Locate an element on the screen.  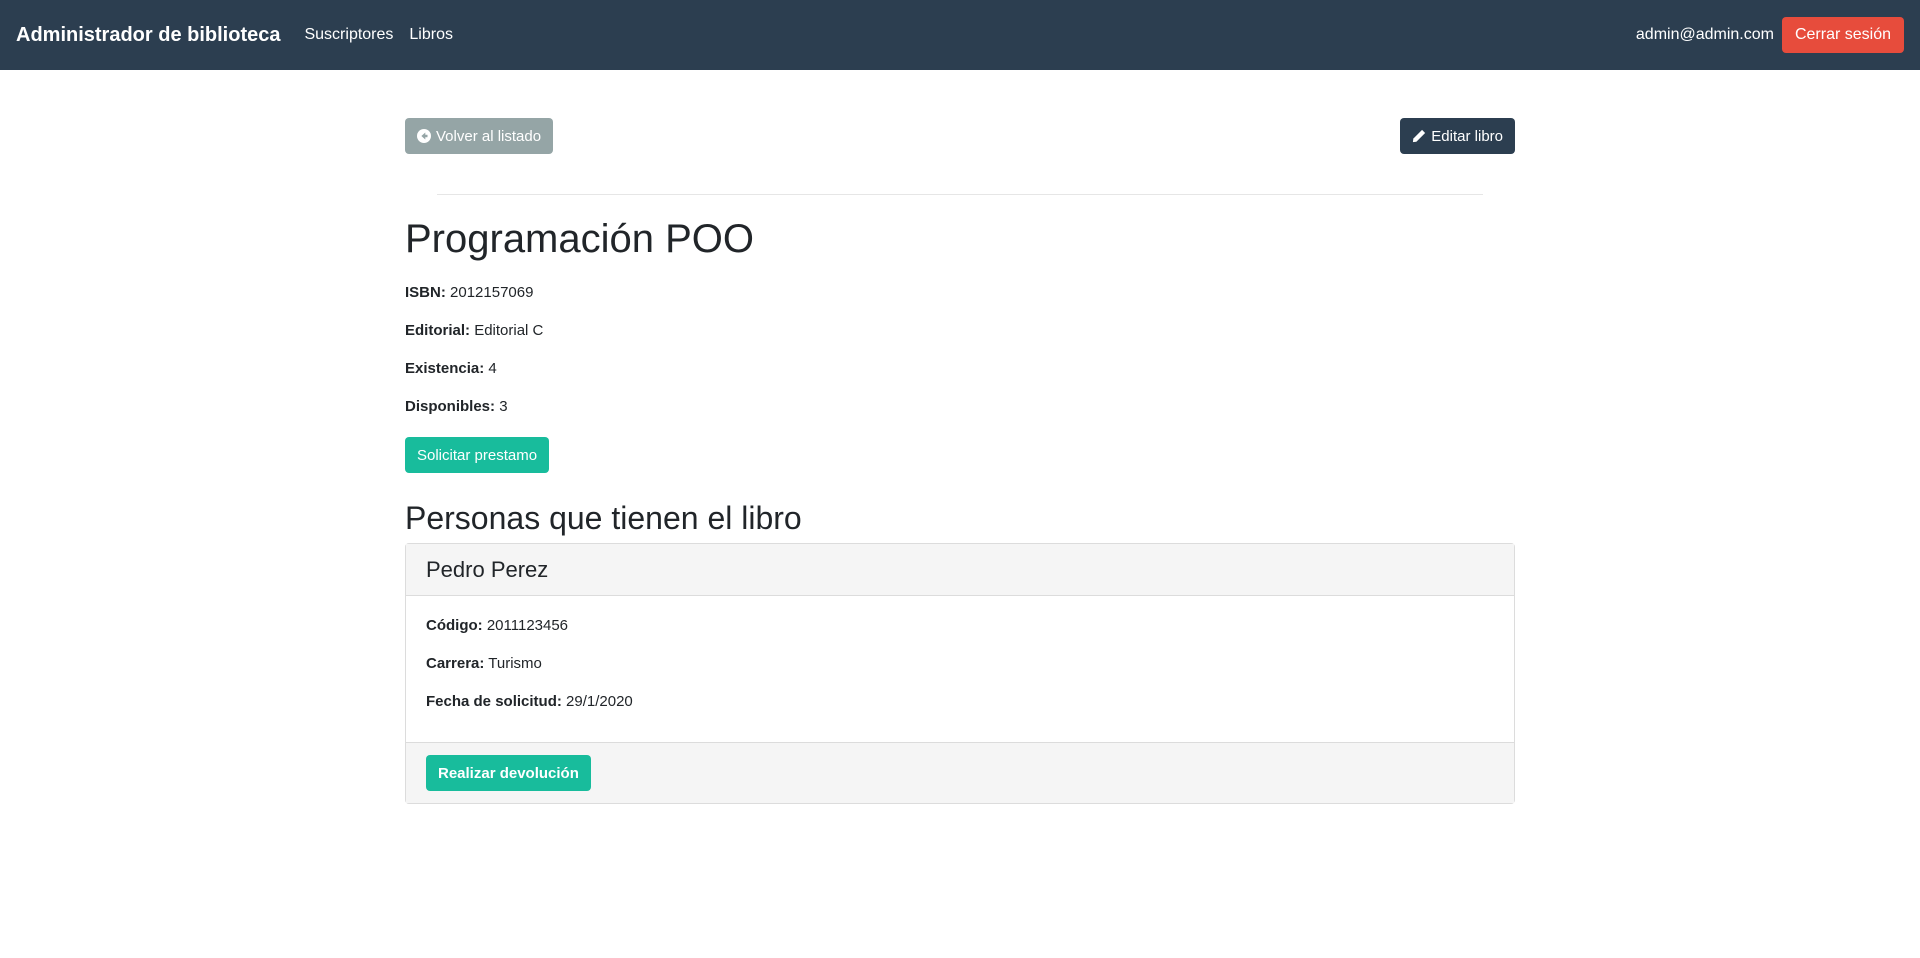
divider is located at coordinates (960, 194).